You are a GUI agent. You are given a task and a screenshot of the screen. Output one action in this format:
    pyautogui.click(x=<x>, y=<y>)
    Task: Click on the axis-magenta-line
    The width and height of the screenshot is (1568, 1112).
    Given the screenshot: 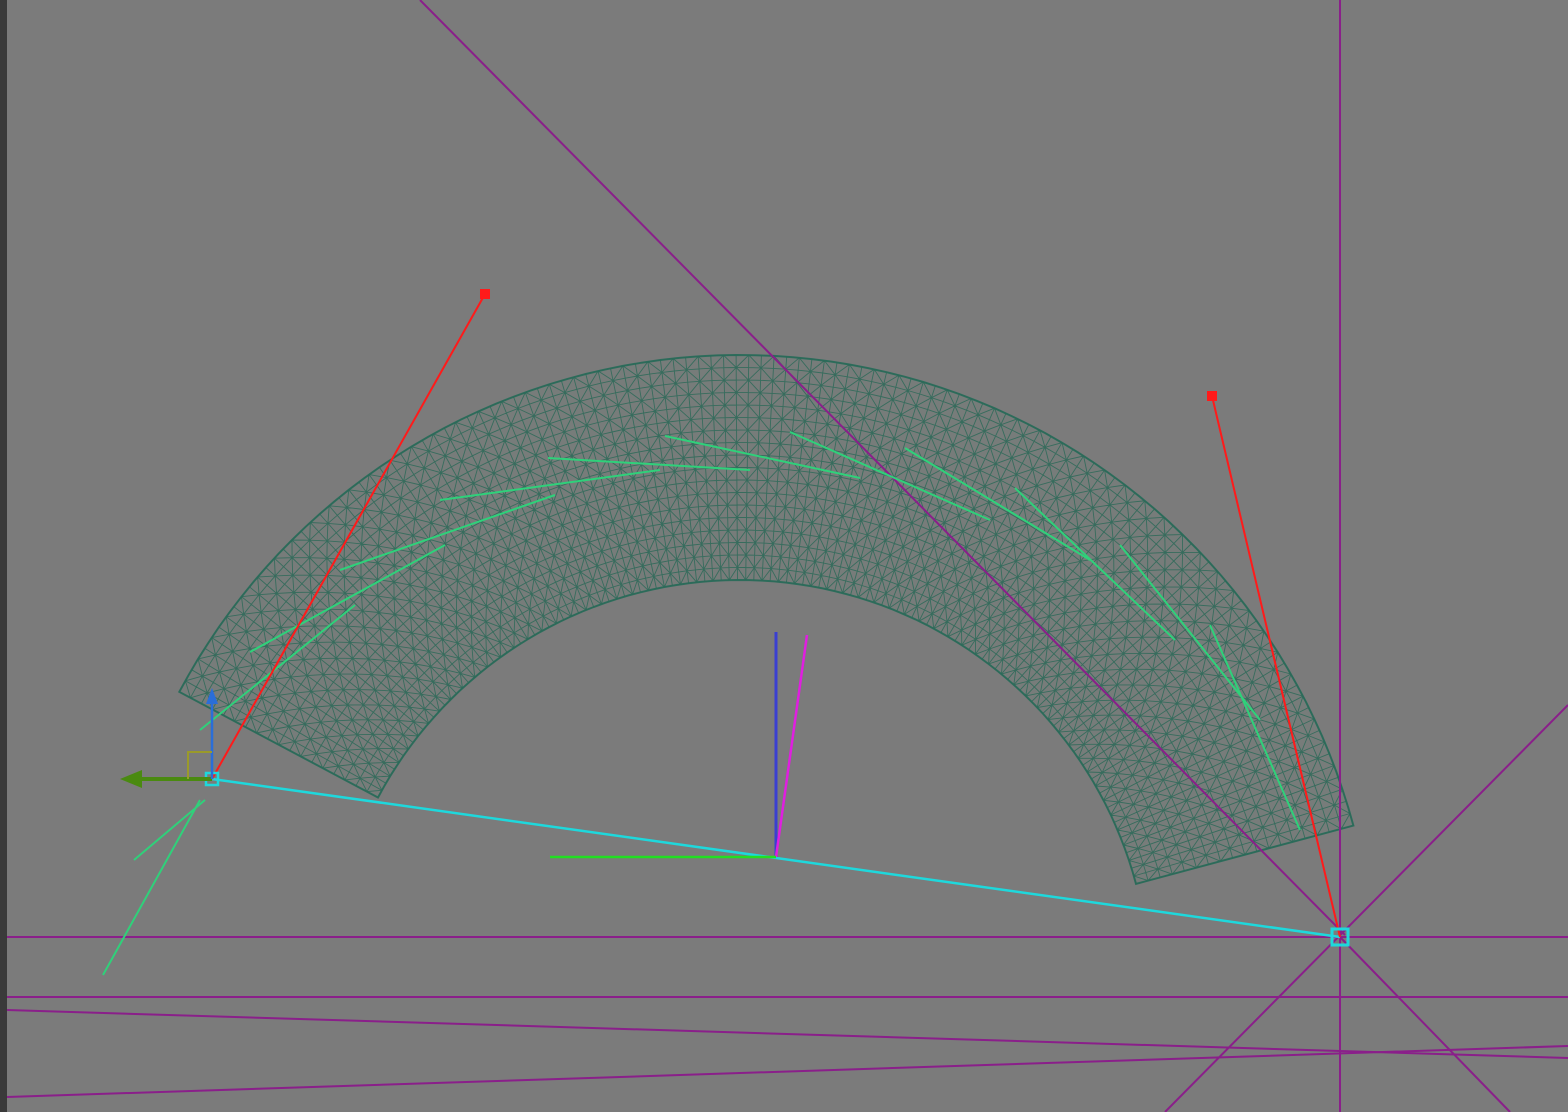 What is the action you would take?
    pyautogui.click(x=791, y=746)
    